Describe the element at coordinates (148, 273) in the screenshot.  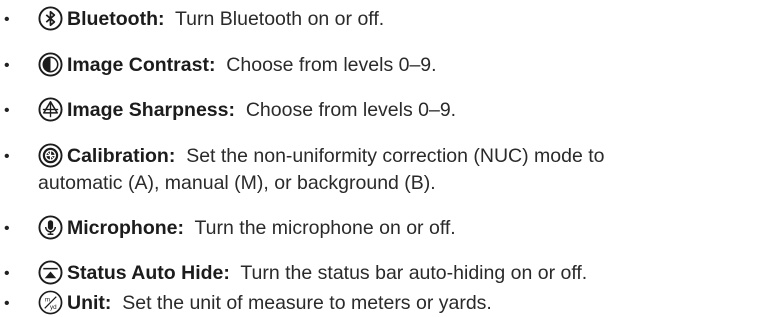
I see `item-term: Status Auto Hide:` at that location.